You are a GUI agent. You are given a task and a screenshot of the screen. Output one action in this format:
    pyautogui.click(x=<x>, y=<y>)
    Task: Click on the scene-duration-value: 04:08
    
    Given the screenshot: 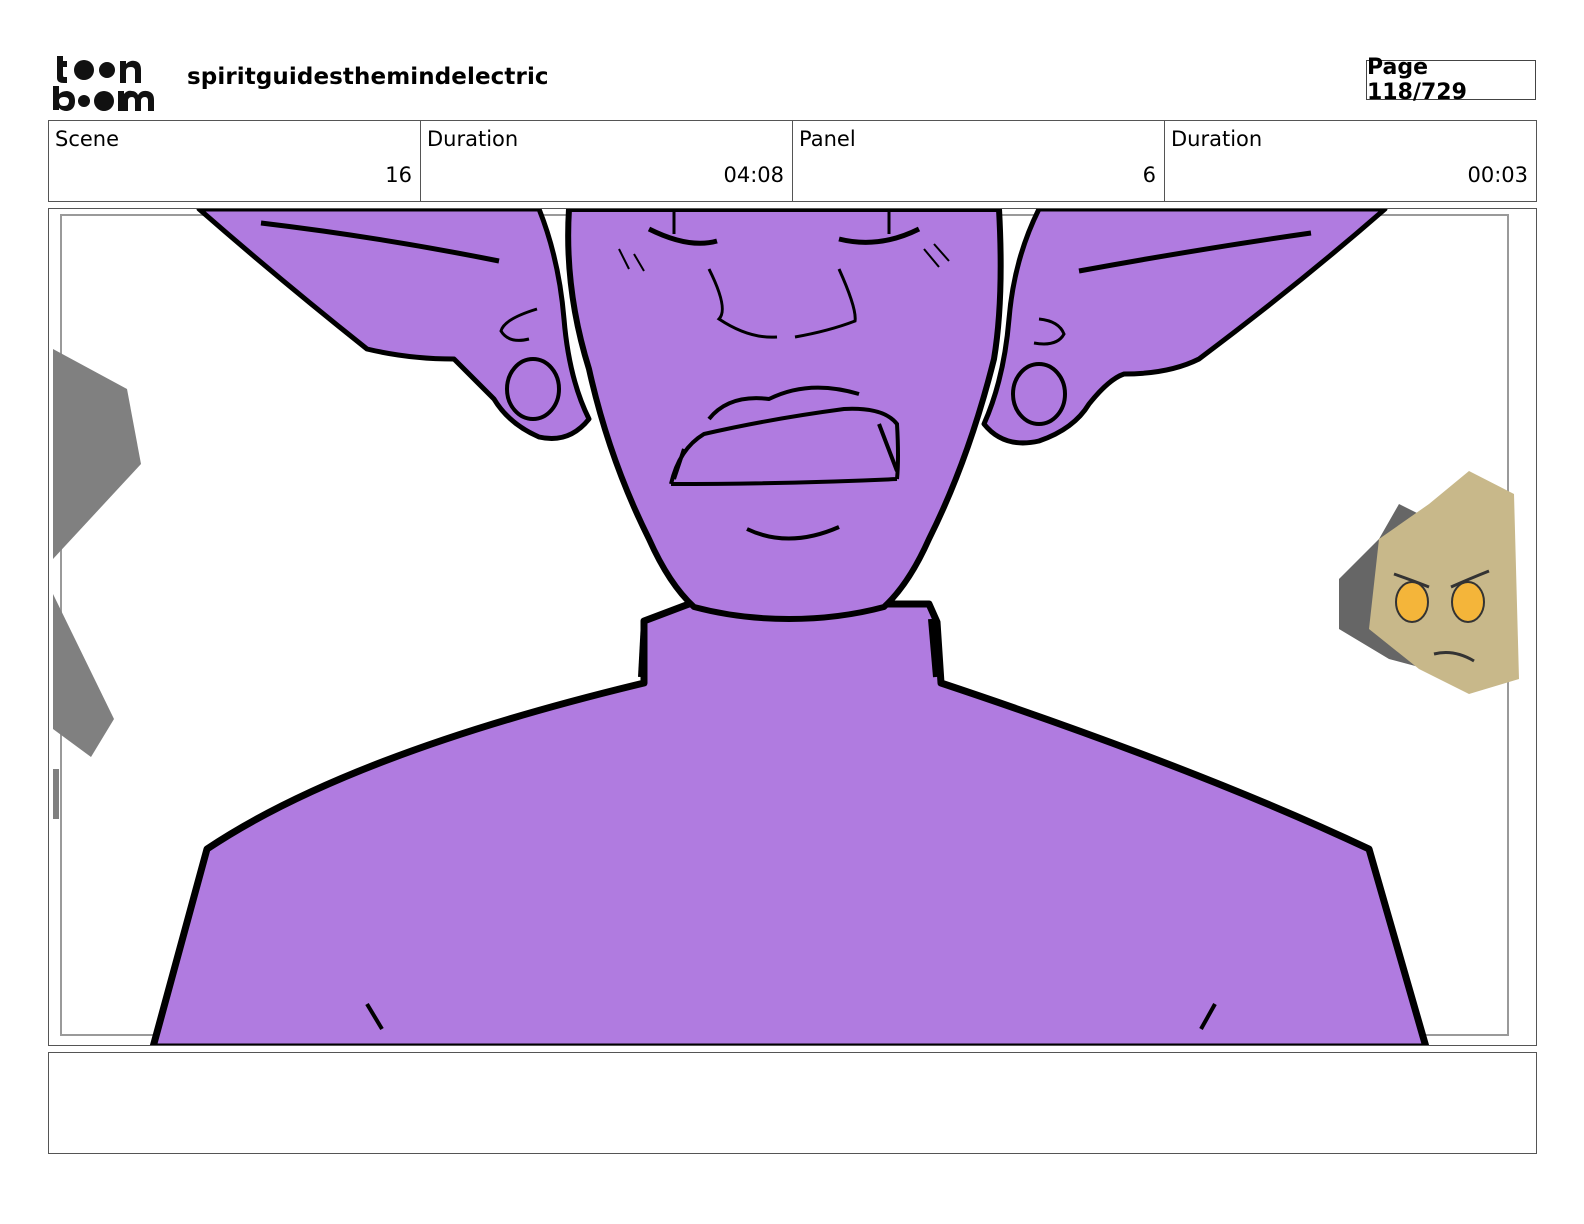 What is the action you would take?
    pyautogui.click(x=753, y=175)
    